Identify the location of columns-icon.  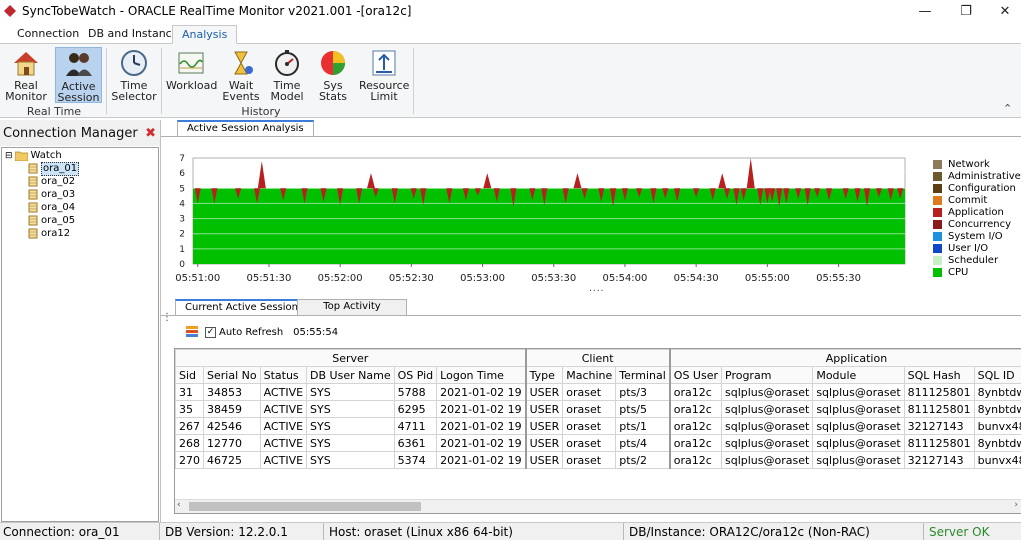
(192, 332).